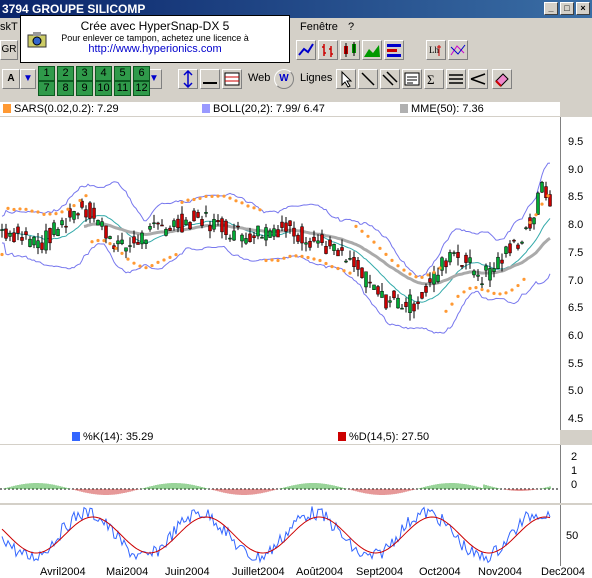  I want to click on boll-legend: BOLL(20,2): 7.99/ 6.47, so click(263, 109).